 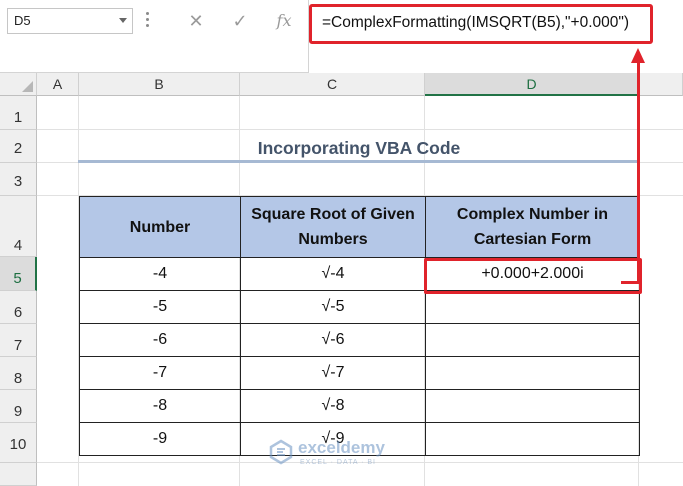 I want to click on formula-input: =ComplexFormatting(IMSQRT(B5),"+0.000"), so click(x=481, y=24).